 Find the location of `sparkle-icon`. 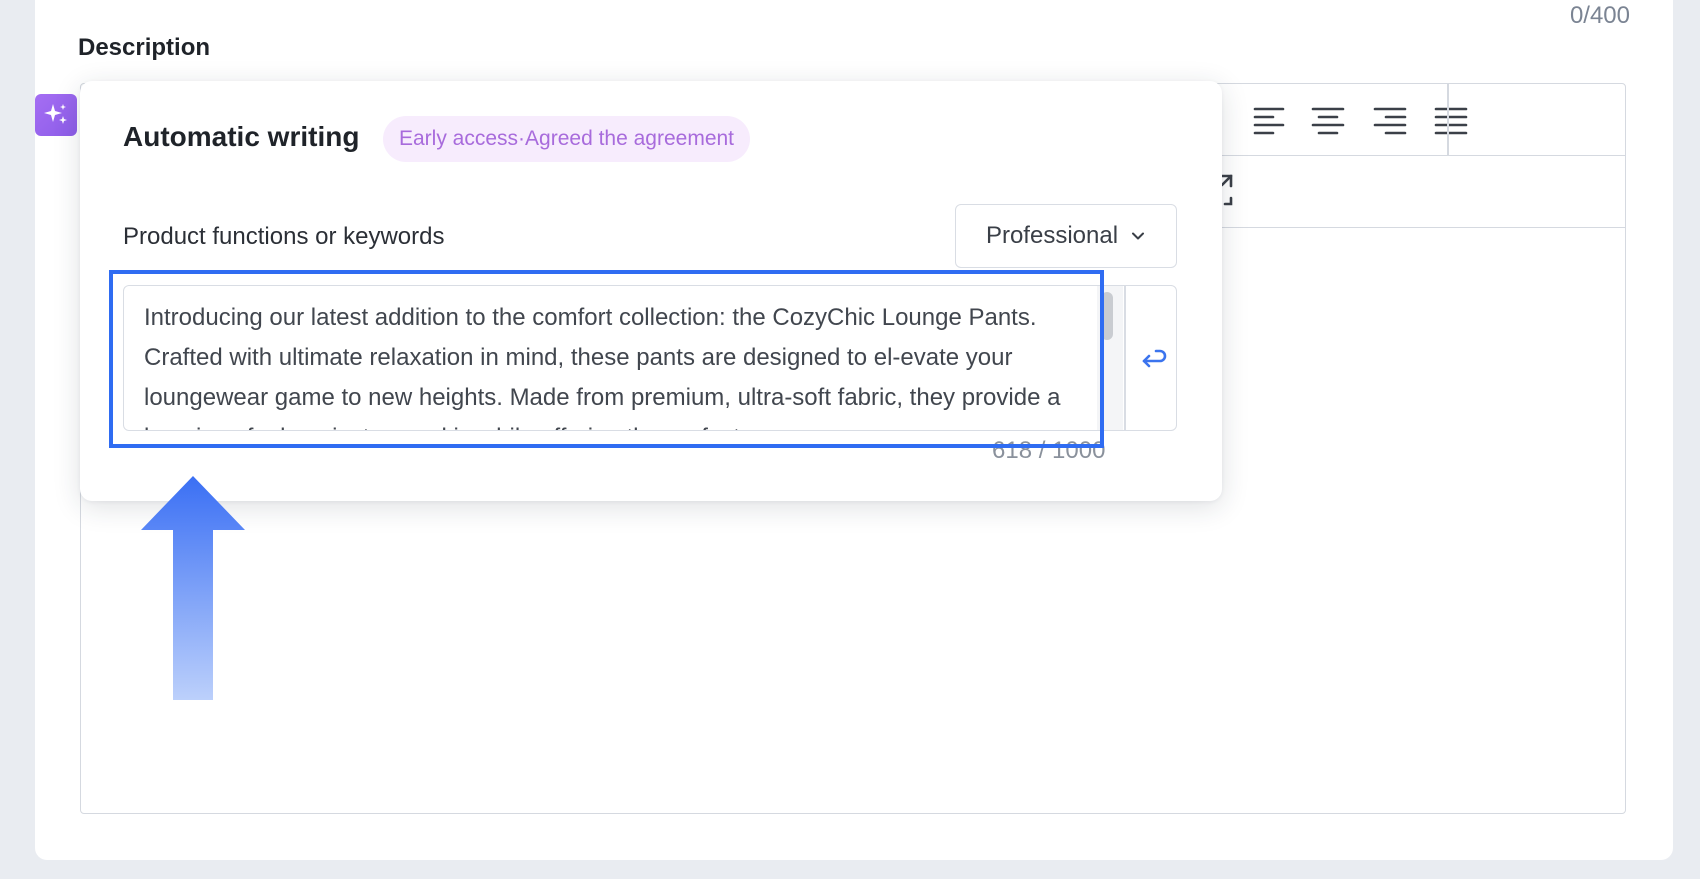

sparkle-icon is located at coordinates (55, 114).